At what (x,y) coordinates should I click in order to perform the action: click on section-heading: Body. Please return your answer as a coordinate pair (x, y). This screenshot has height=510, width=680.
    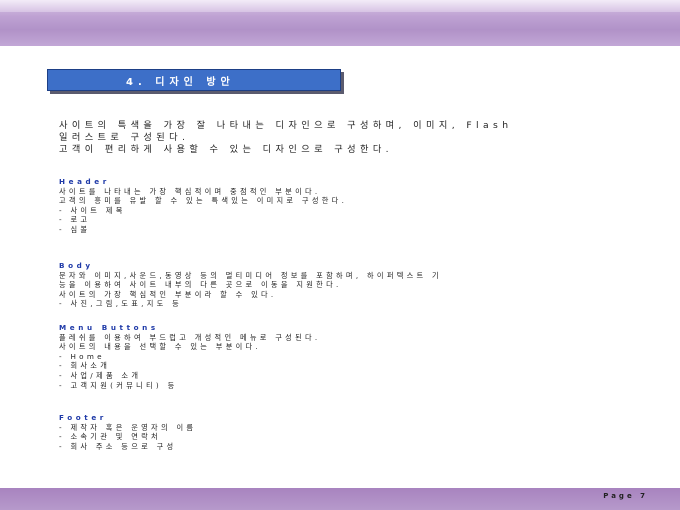
    Looking at the image, I should click on (76, 265).